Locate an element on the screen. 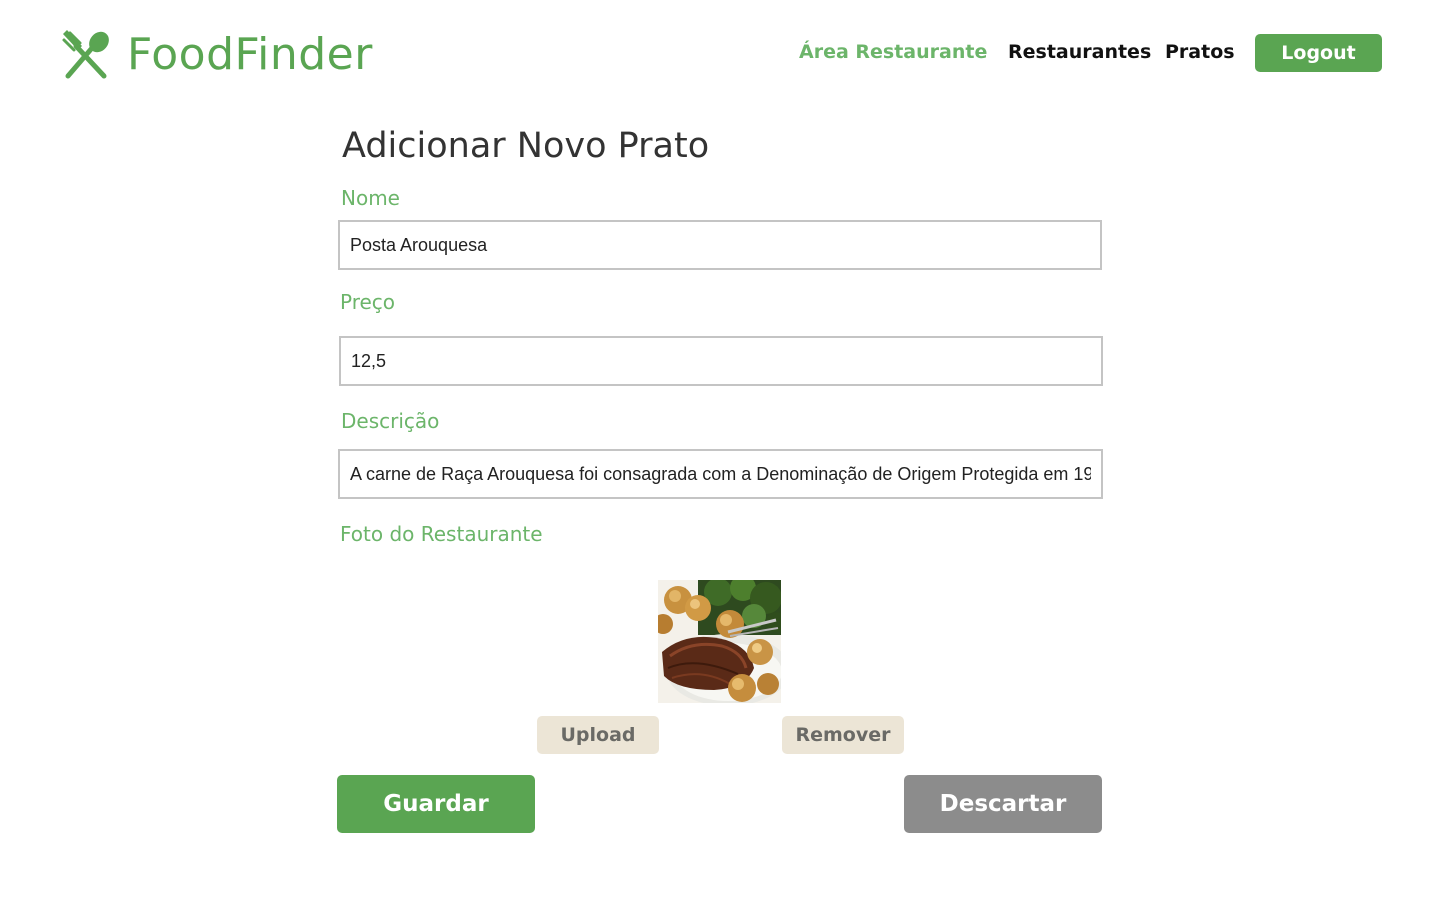 Image resolution: width=1440 pixels, height=900 pixels. dish-photo is located at coordinates (719, 641).